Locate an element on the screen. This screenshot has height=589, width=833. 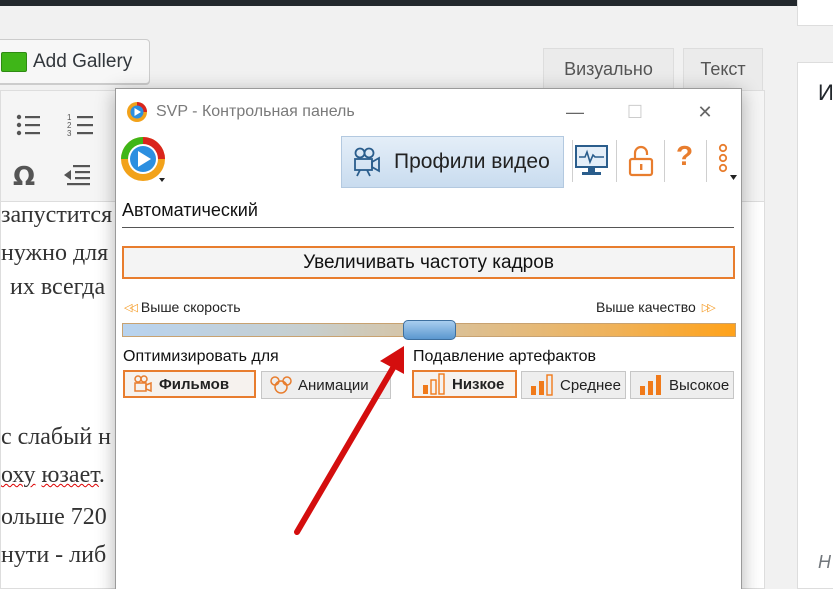
double-right-arrow-icon: ▷▷ is located at coordinates (708, 307).